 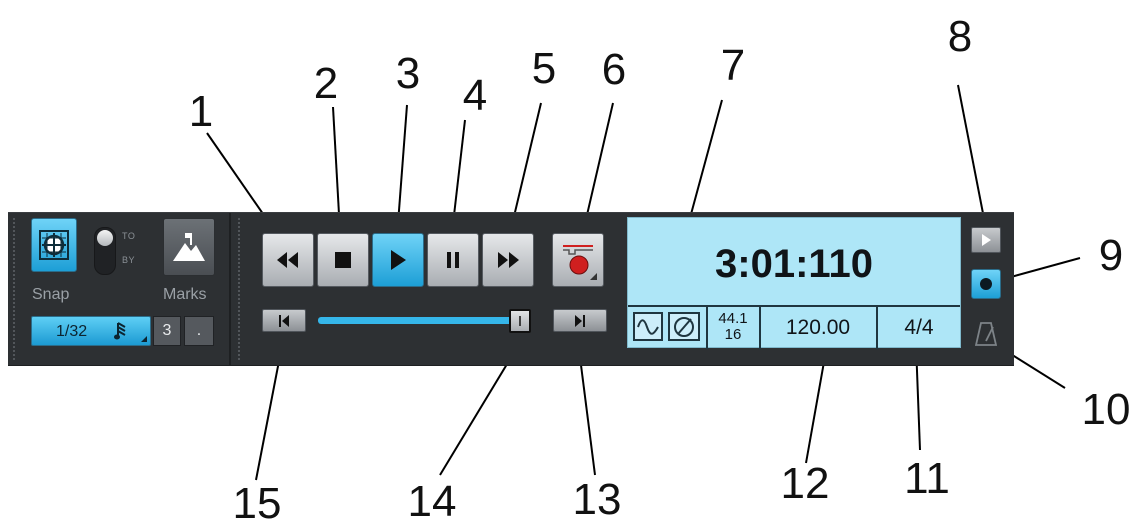 I want to click on record-dot-icon, so click(x=986, y=284).